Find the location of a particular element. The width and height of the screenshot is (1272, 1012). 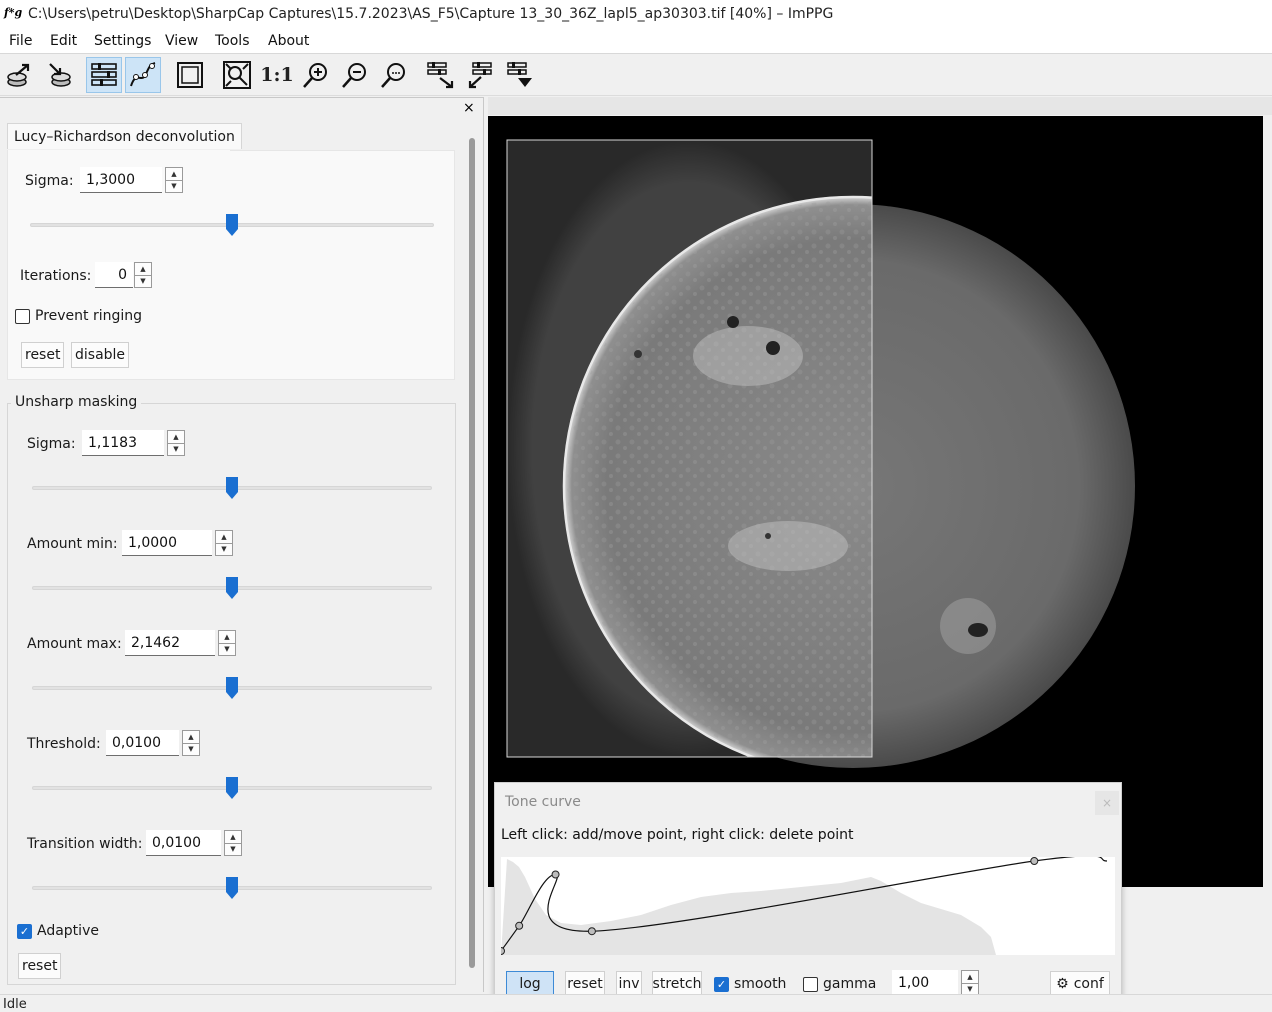

threshold-input is located at coordinates (142, 743).